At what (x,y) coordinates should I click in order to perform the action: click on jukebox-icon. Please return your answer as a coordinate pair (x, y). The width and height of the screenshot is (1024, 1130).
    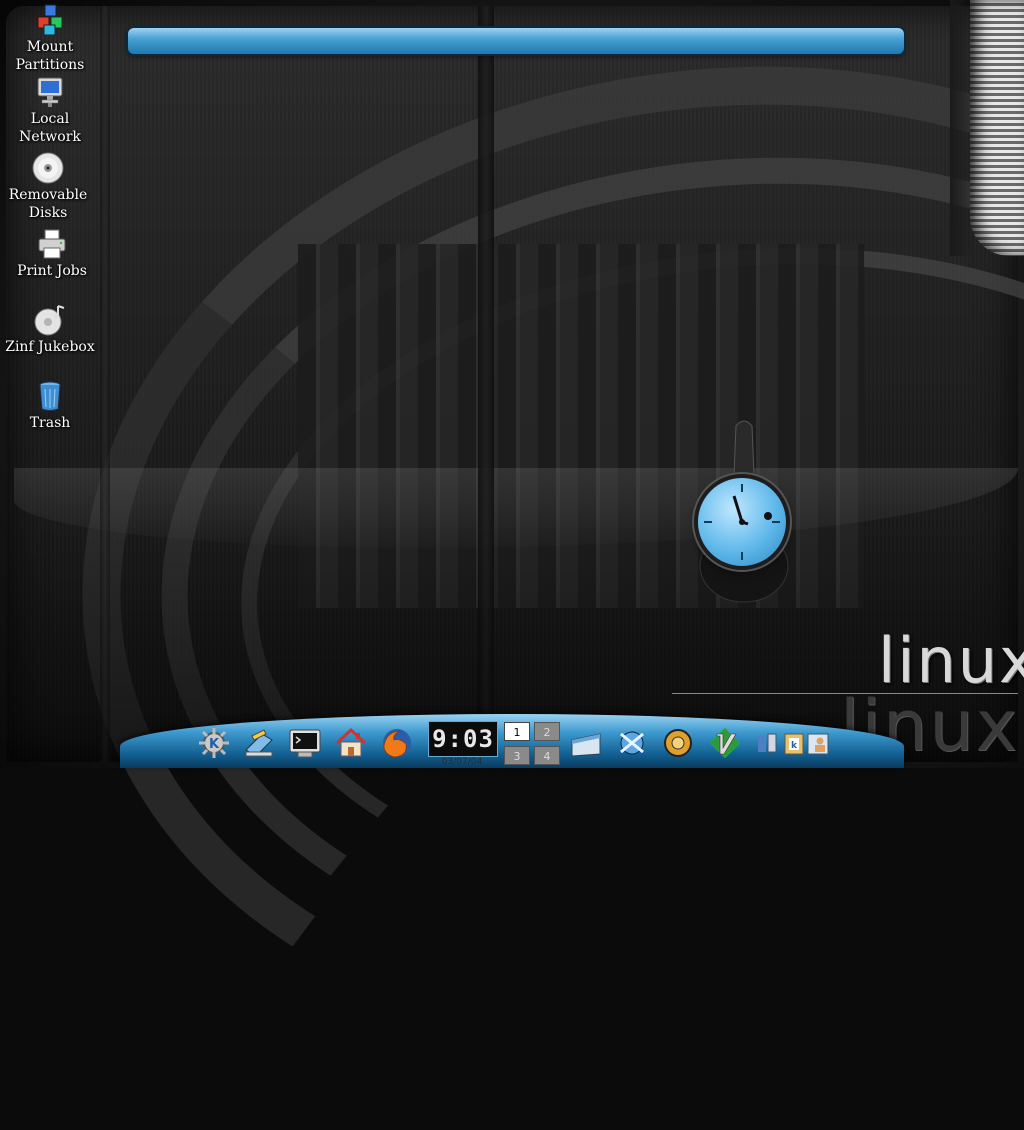
    Looking at the image, I should click on (50, 320).